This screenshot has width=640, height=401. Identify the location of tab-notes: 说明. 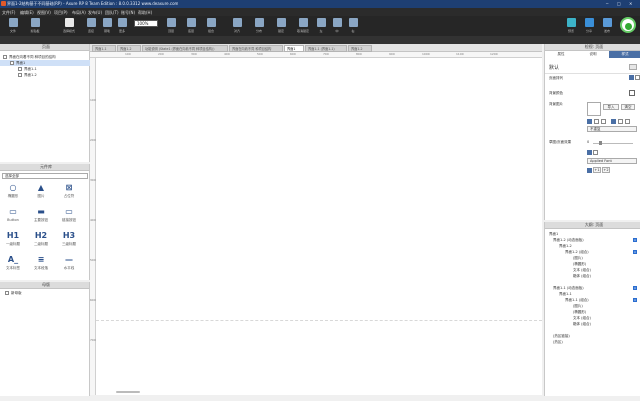
(593, 54).